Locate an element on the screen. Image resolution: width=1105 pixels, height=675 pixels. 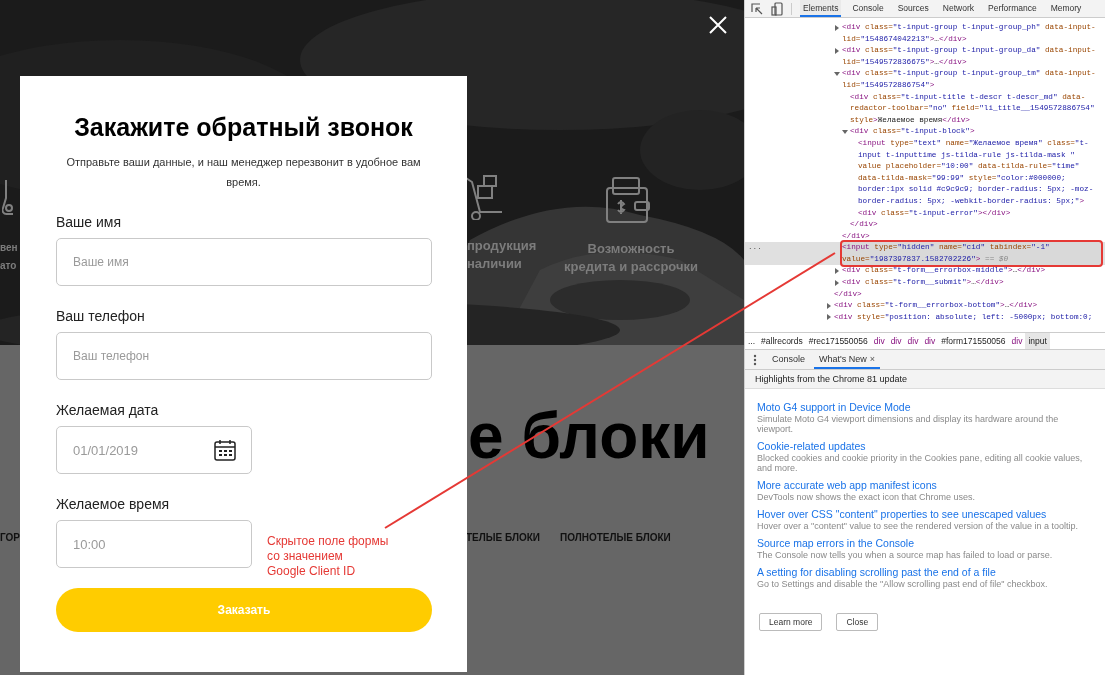
news-link: Cookie-related updates is located at coordinates (925, 446).